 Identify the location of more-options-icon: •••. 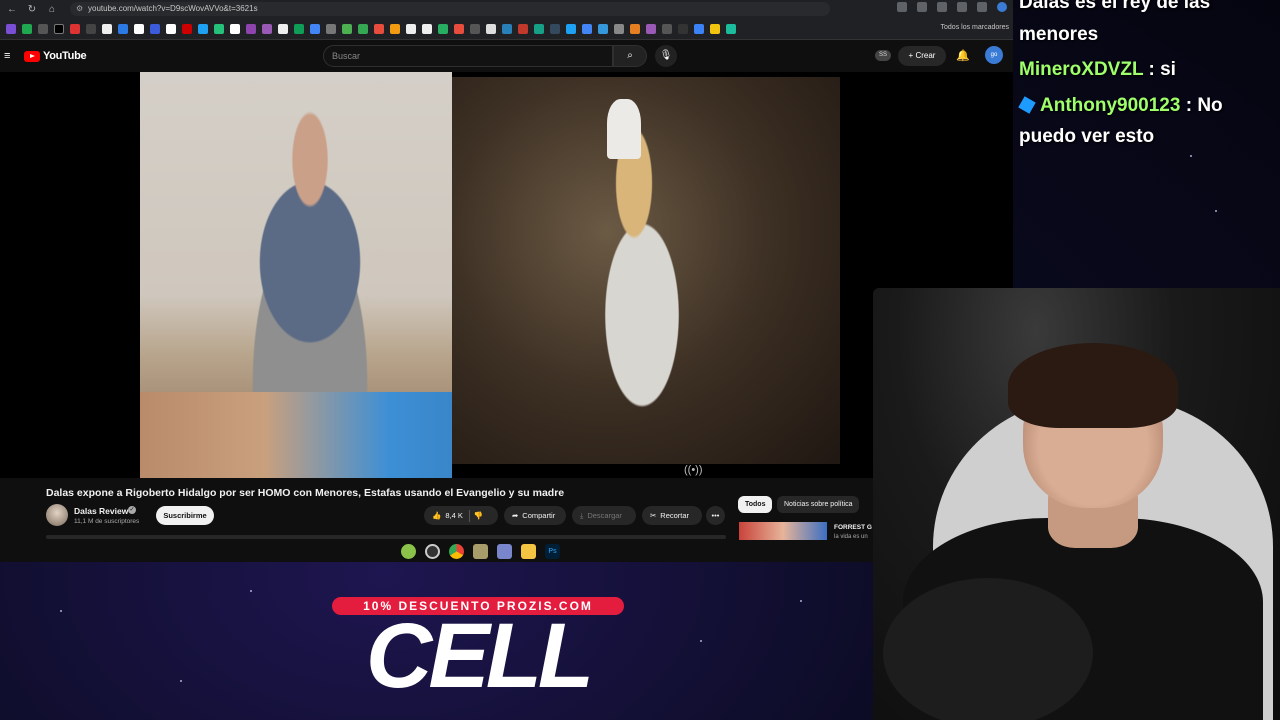
(715, 515).